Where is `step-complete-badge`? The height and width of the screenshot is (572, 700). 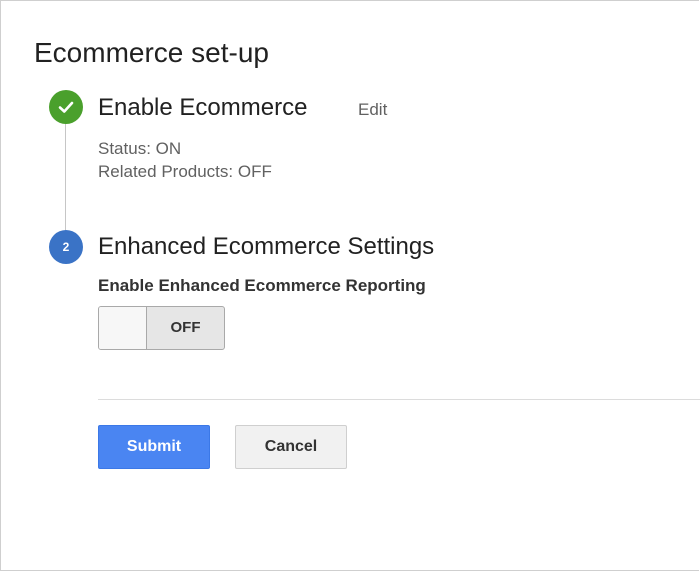
step-complete-badge is located at coordinates (66, 107).